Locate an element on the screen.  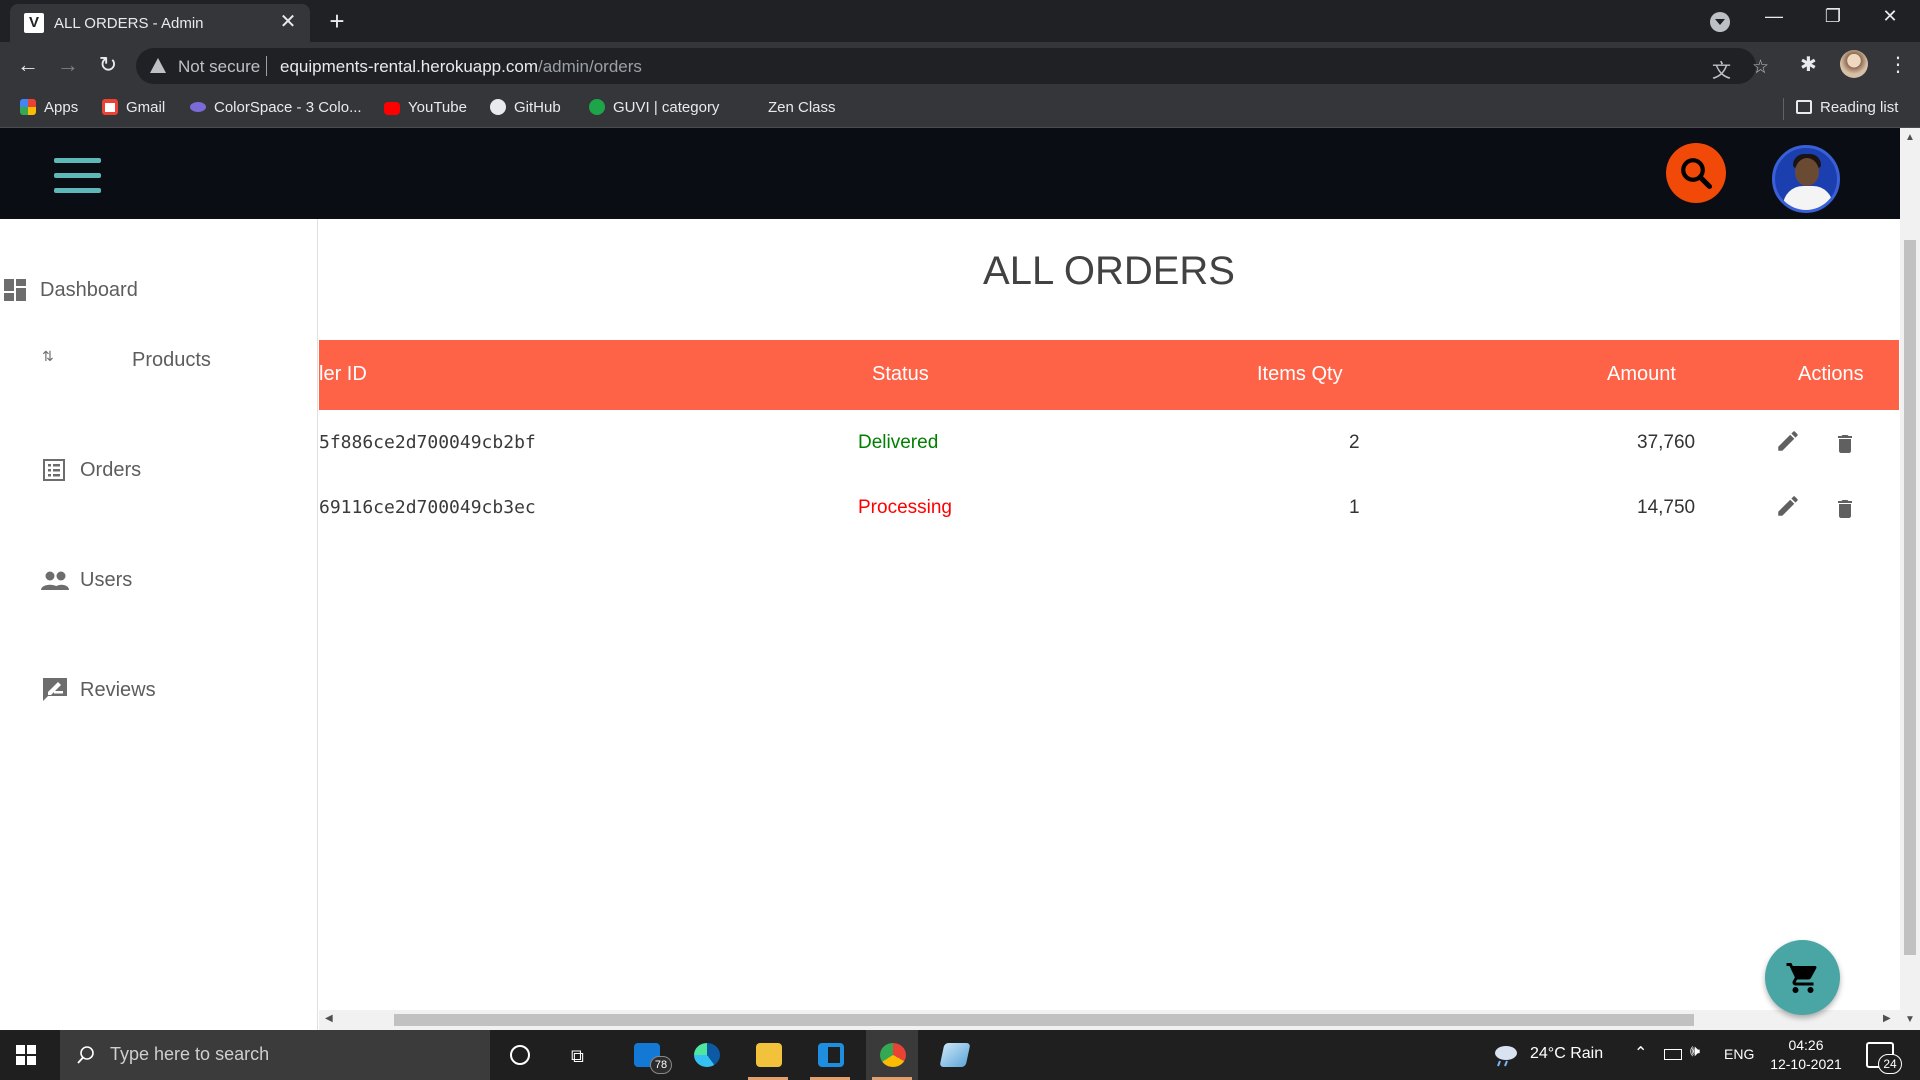
bookmark-zen-class: Zen Class is located at coordinates (790, 107).